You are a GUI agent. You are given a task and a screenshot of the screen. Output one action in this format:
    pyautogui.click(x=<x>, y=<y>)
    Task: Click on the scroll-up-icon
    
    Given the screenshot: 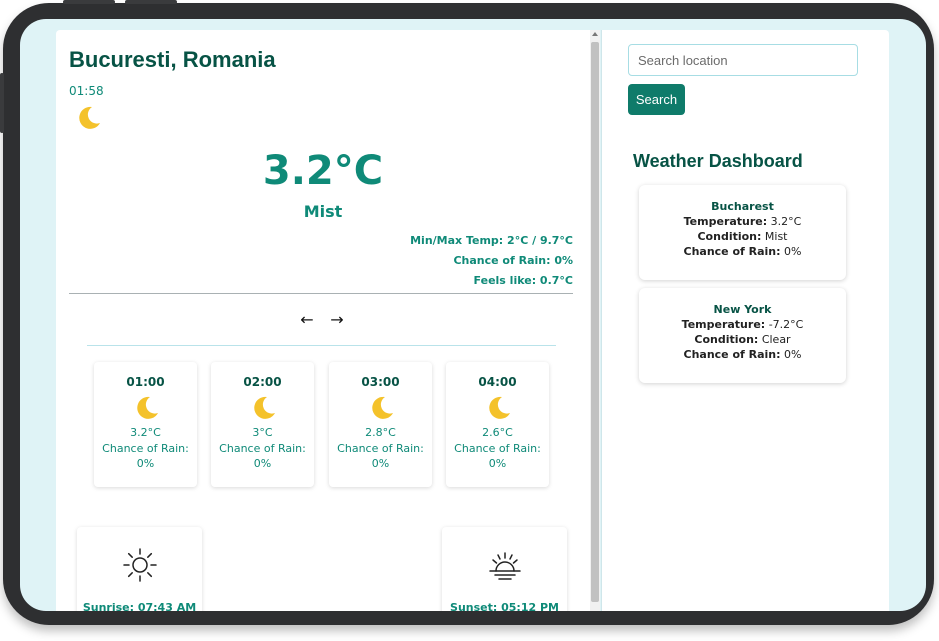 What is the action you would take?
    pyautogui.click(x=595, y=34)
    